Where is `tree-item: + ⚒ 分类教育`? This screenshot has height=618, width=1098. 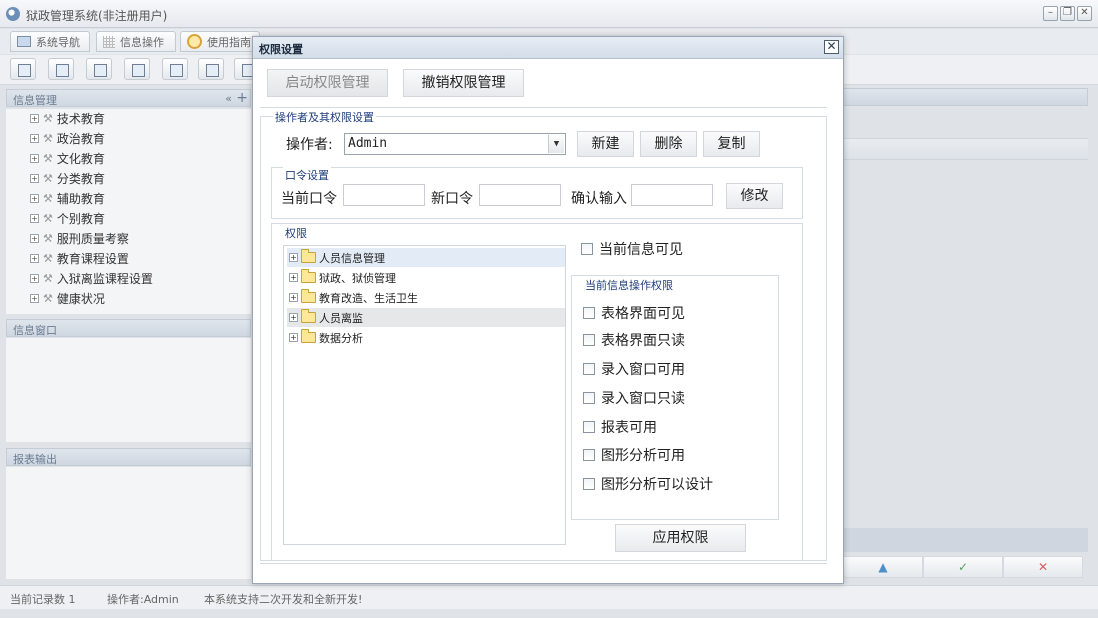 tree-item: + ⚒ 分类教育 is located at coordinates (67, 178).